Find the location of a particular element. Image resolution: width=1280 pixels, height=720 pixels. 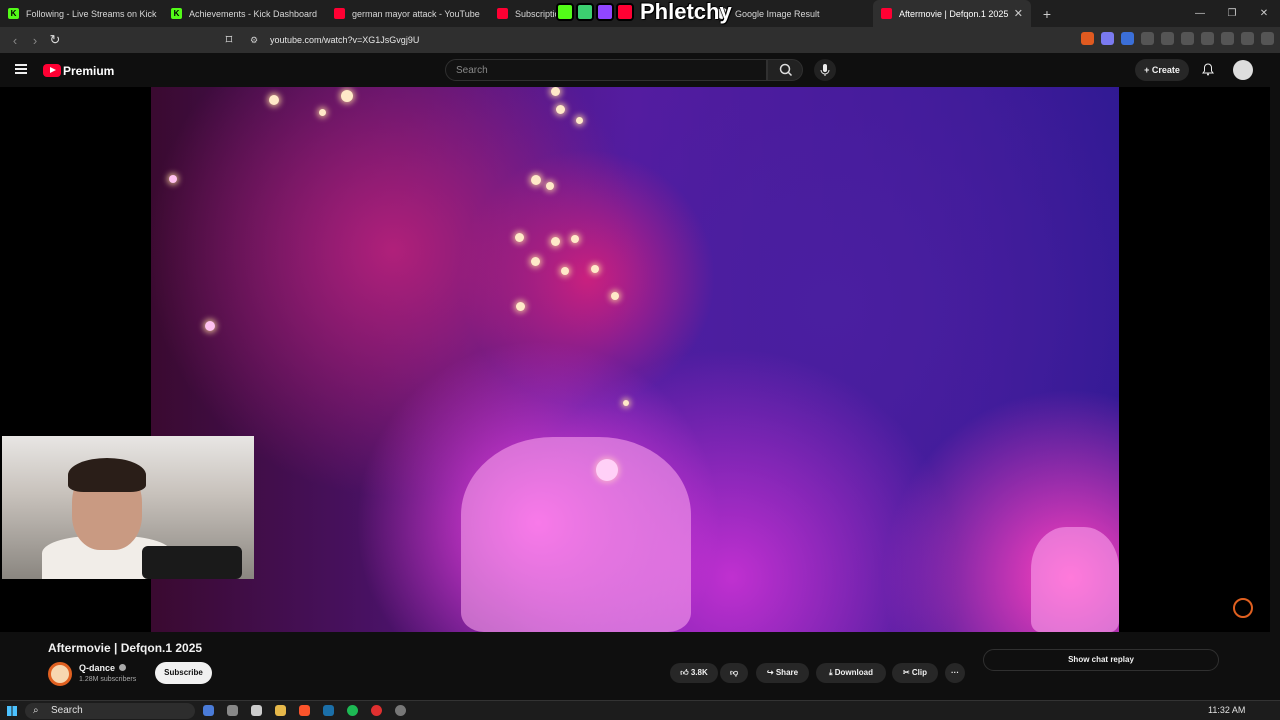

notifications-bell-icon is located at coordinates (1208, 69).